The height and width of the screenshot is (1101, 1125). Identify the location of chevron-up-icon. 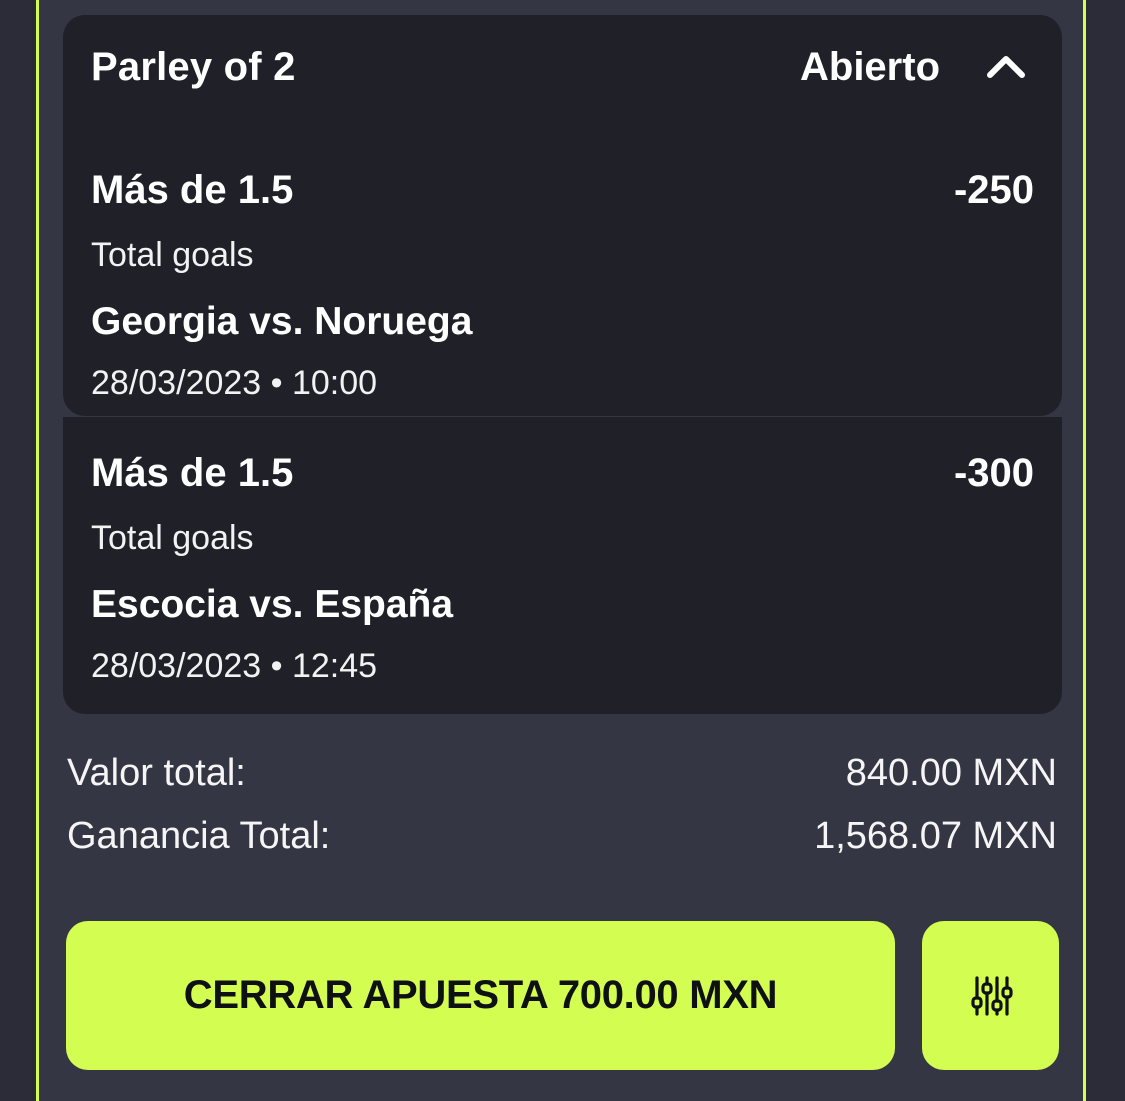
(1006, 66).